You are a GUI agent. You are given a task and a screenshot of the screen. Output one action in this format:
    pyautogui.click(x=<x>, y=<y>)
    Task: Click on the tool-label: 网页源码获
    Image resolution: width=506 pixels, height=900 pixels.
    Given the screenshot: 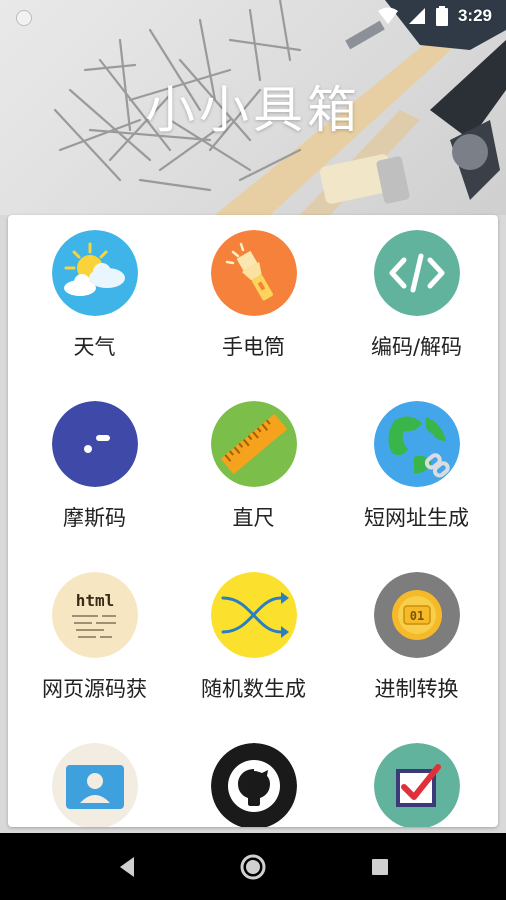 What is the action you would take?
    pyautogui.click(x=94, y=689)
    